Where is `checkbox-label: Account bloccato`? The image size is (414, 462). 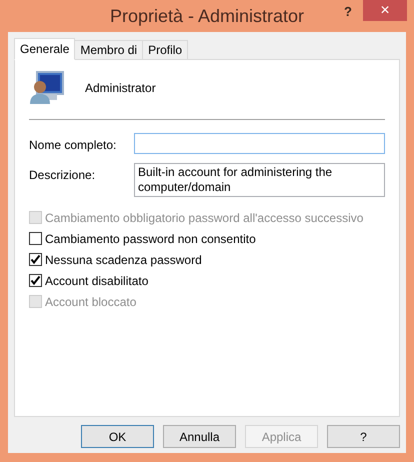 checkbox-label: Account bloccato is located at coordinates (90, 302).